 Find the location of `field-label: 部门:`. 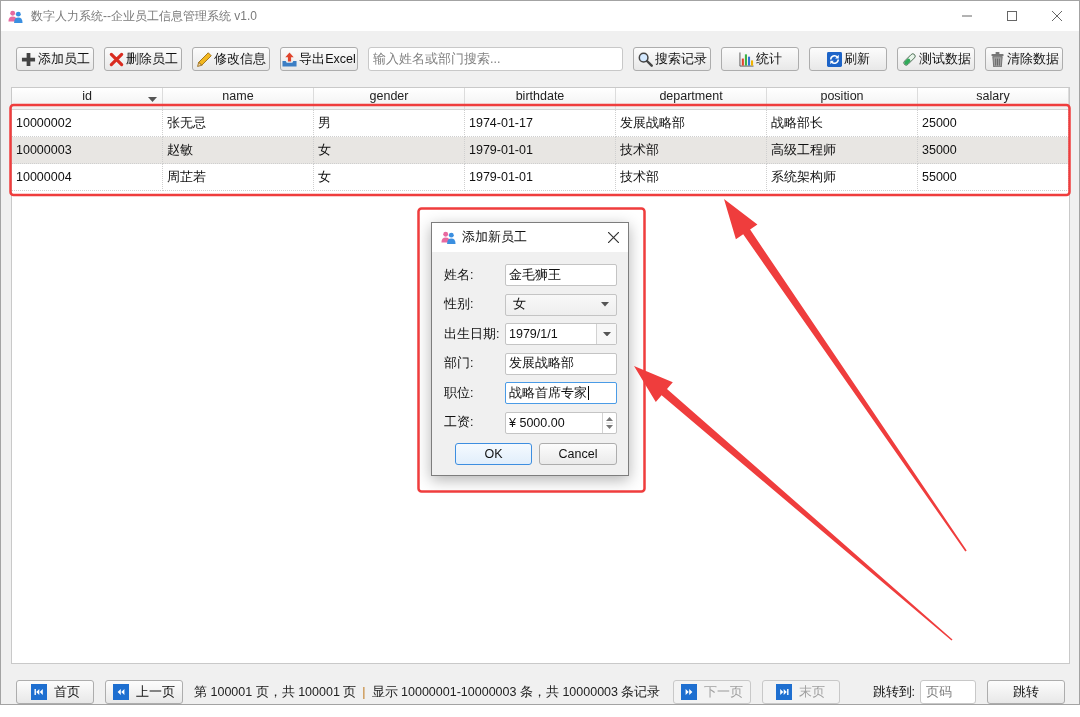

field-label: 部门: is located at coordinates (459, 363).